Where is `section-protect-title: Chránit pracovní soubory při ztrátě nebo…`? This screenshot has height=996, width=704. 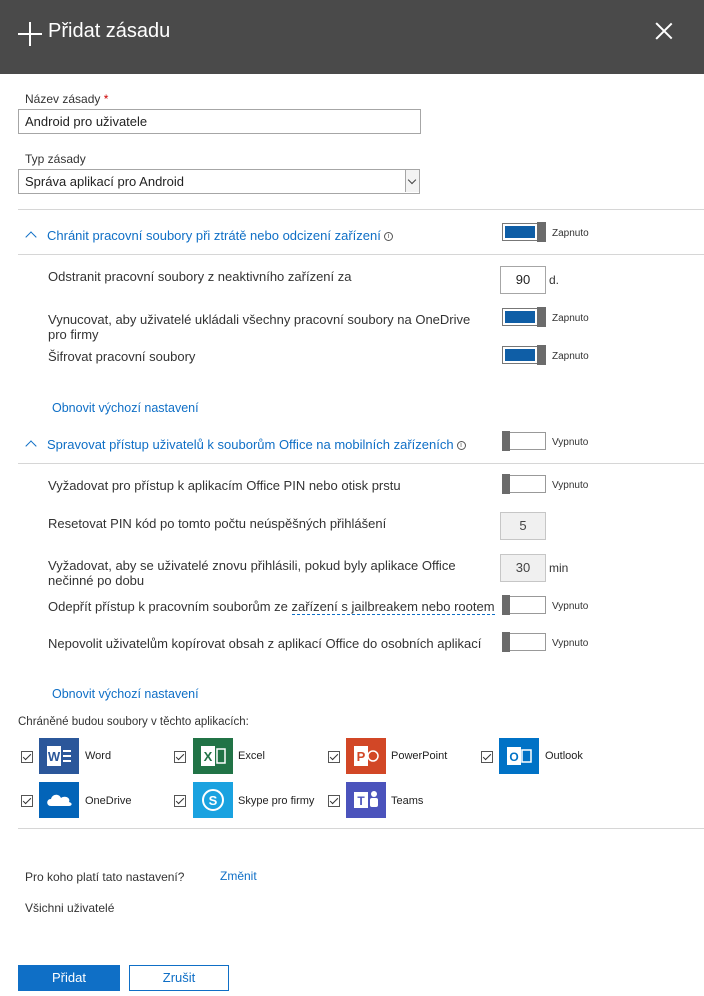 section-protect-title: Chránit pracovní soubory při ztrátě nebo… is located at coordinates (214, 235).